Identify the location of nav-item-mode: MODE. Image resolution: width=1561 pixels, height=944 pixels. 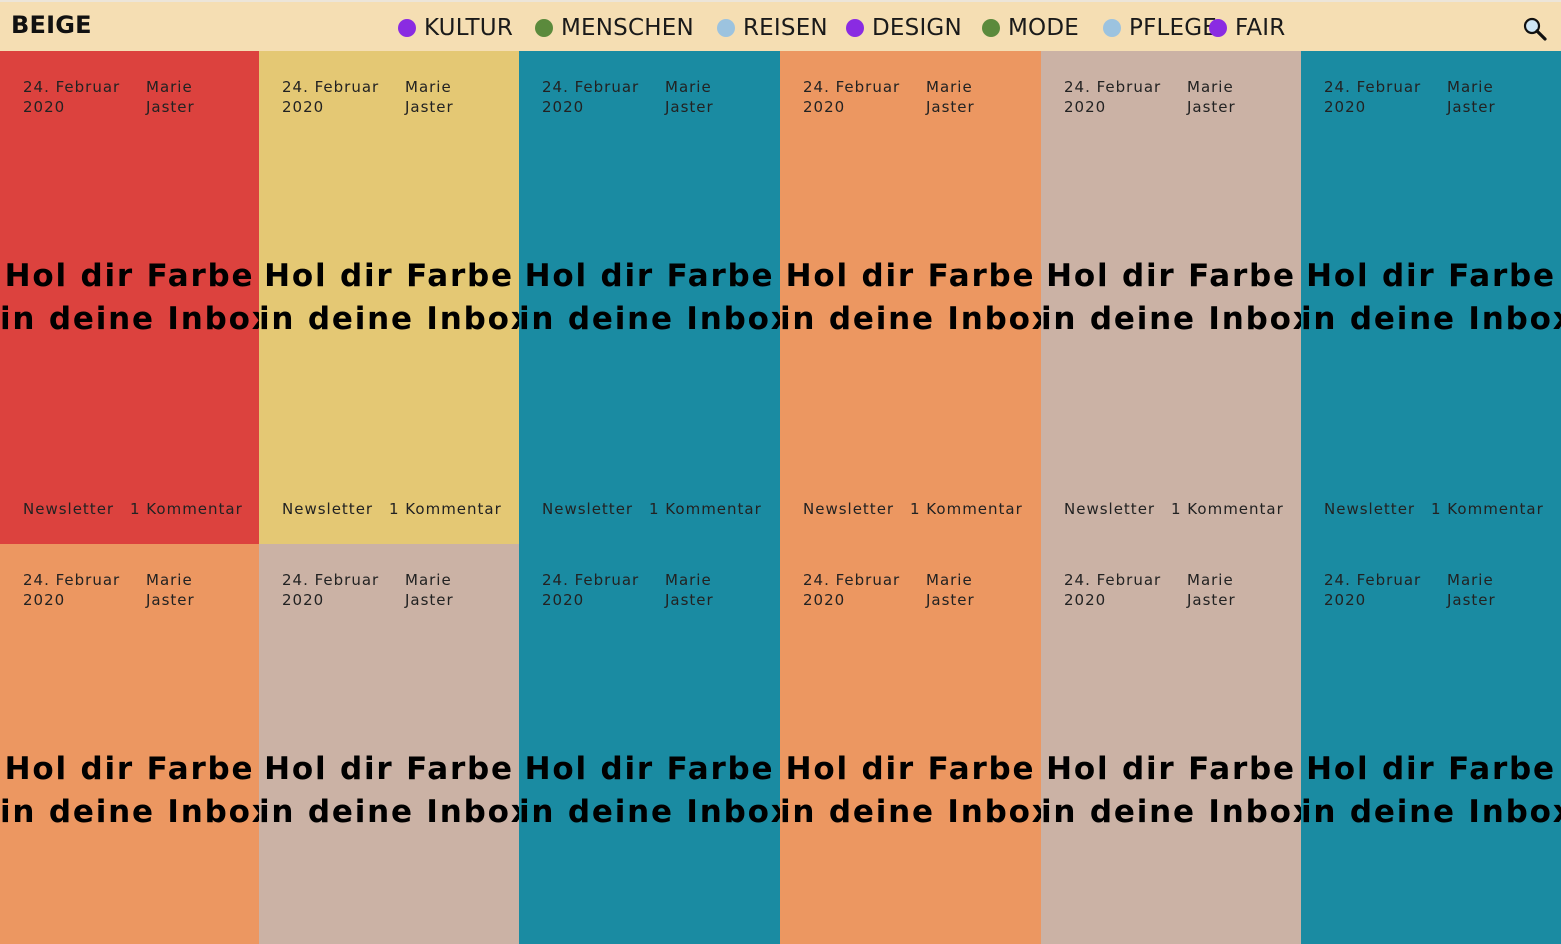
(1030, 28).